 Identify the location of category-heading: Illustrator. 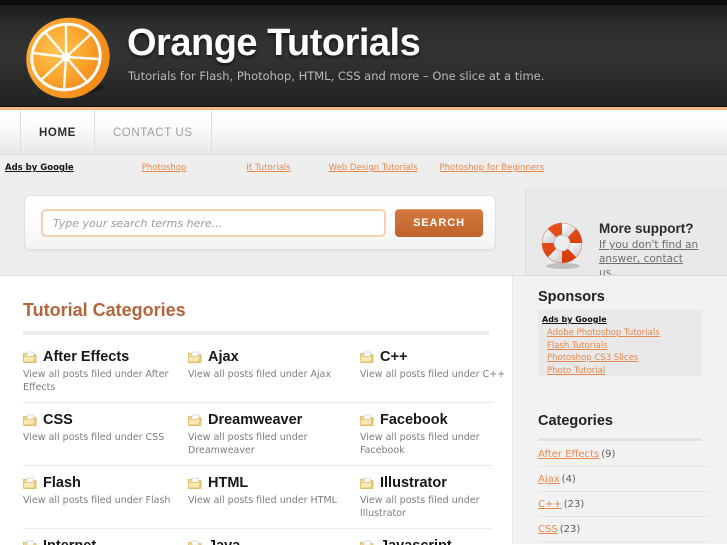
(442, 483).